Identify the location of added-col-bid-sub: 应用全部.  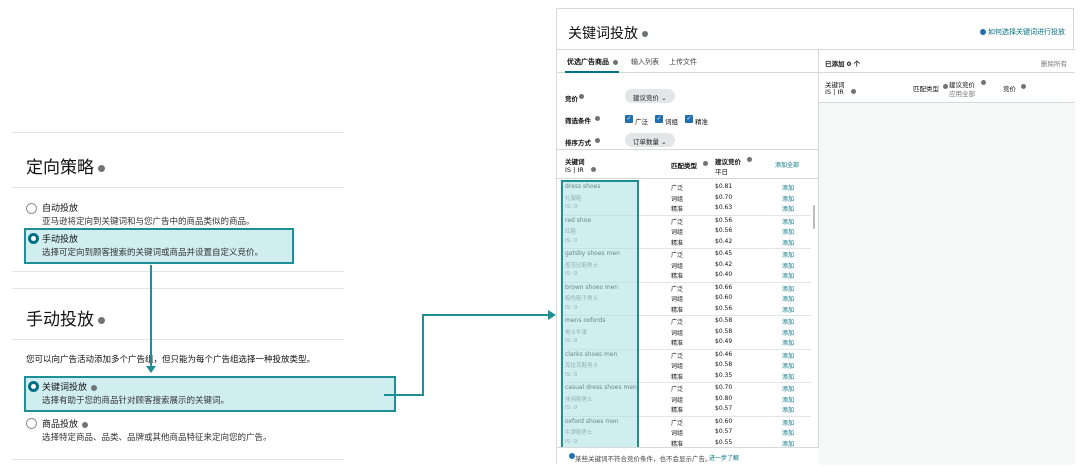
(962, 93).